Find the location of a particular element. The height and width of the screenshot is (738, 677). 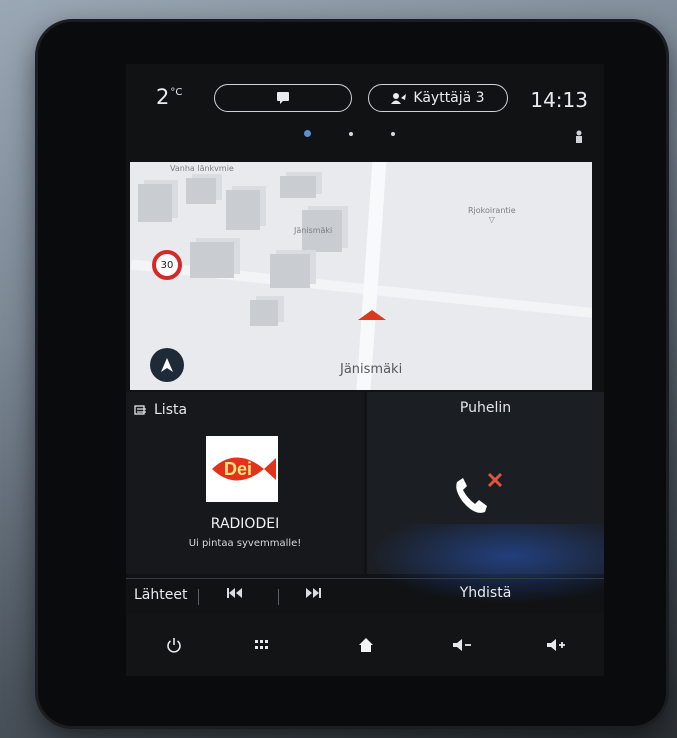

message-icon is located at coordinates (283, 98).